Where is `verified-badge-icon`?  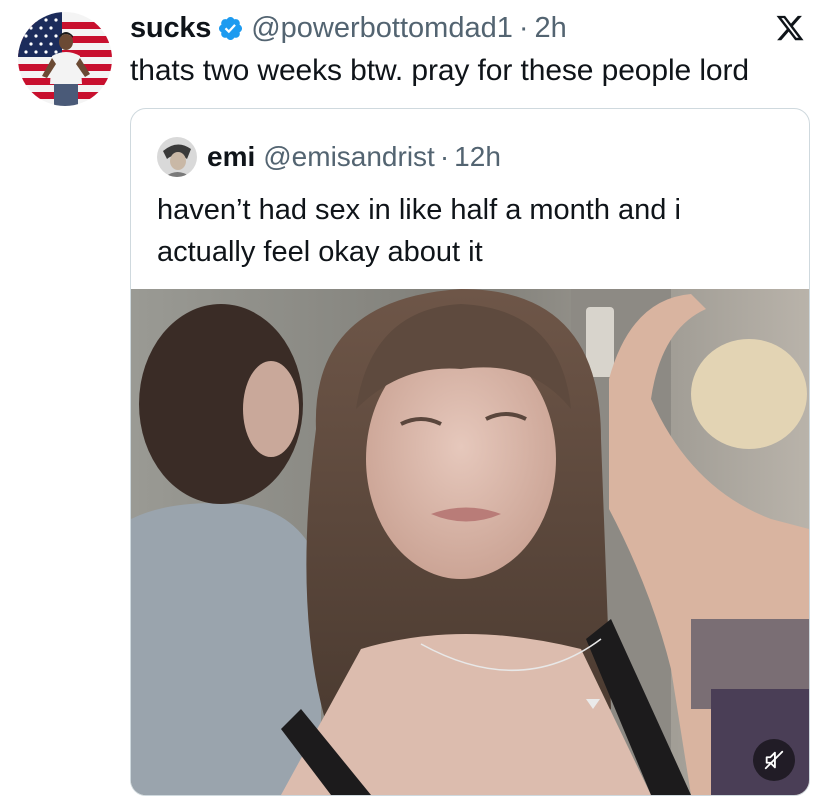
verified-badge-icon is located at coordinates (230, 28).